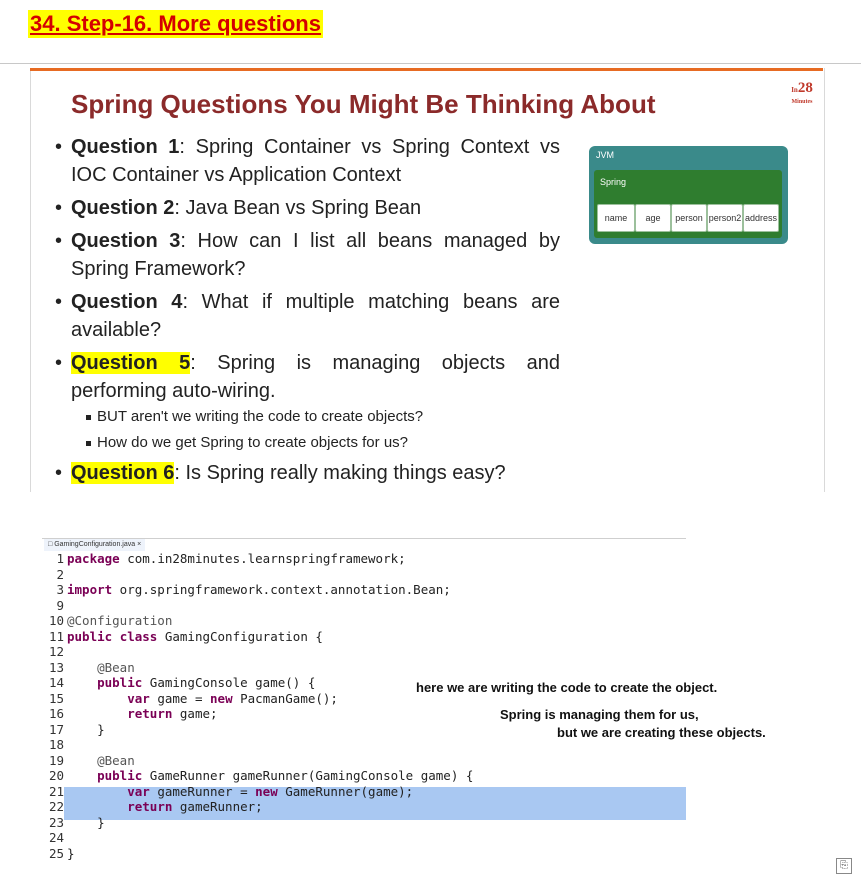 This screenshot has height=874, width=861. Describe the element at coordinates (689, 218) in the screenshot. I see `bean-box: person` at that location.